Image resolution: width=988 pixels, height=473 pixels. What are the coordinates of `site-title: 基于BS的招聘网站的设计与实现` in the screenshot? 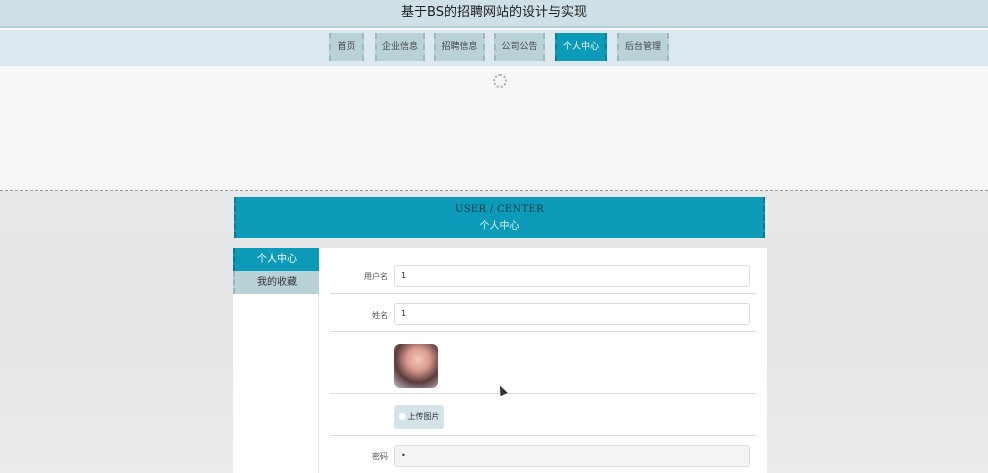 It's located at (494, 12).